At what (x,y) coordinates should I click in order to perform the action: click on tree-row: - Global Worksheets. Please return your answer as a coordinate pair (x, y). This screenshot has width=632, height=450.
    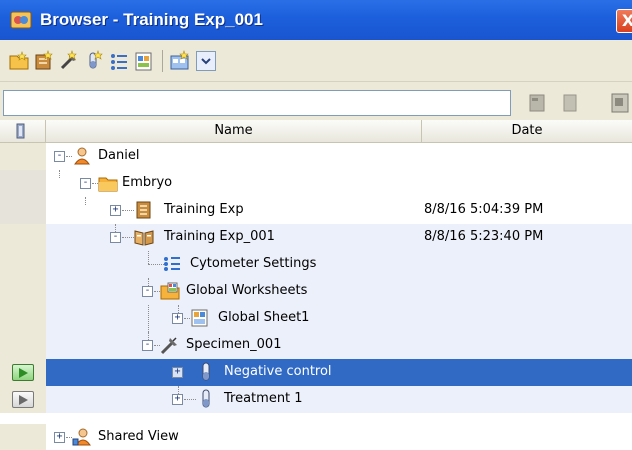
    Looking at the image, I should click on (316, 291).